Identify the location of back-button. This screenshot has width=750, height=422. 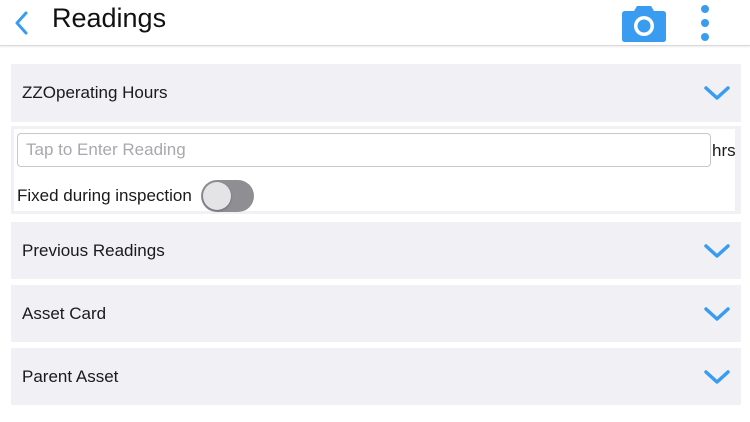
(21, 23).